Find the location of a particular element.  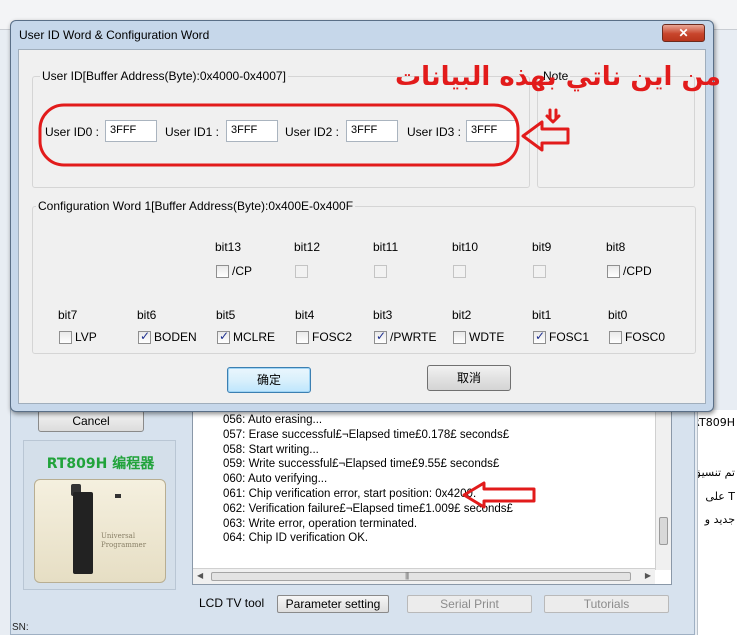

bit-label: bit12 is located at coordinates (307, 247).